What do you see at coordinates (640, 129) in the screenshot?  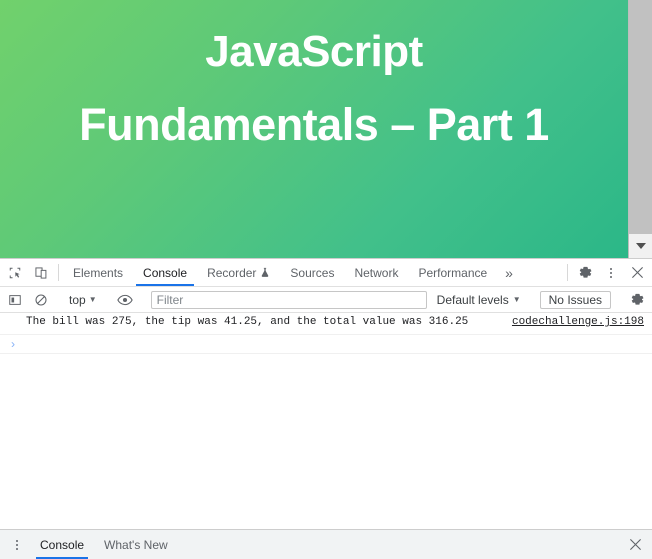 I see `page-vertical-scrollbar` at bounding box center [640, 129].